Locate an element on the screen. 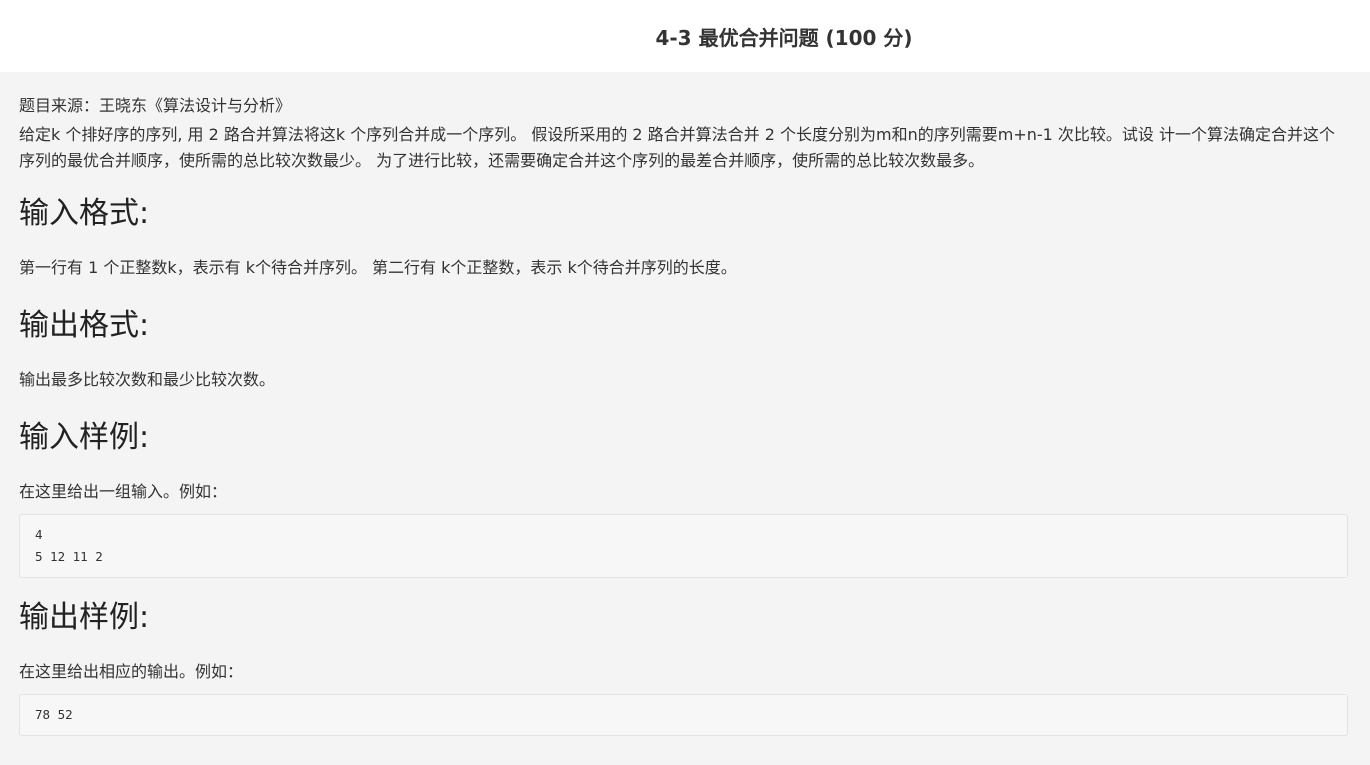  sample-output-intro: 在这里给出相应的输出。例如： is located at coordinates (131, 671).